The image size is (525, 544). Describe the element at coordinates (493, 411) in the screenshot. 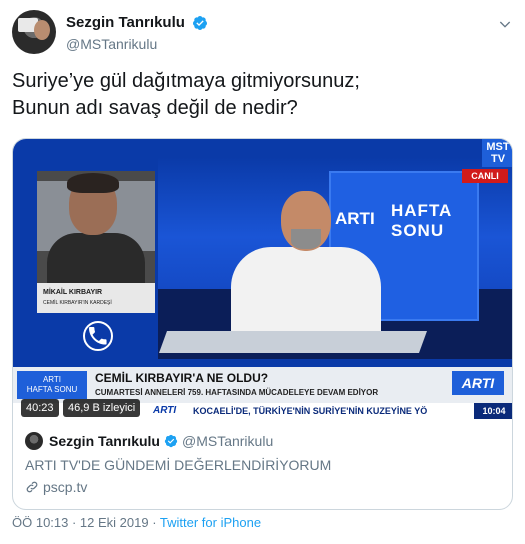

I see `ticker-clock: 10:04` at that location.